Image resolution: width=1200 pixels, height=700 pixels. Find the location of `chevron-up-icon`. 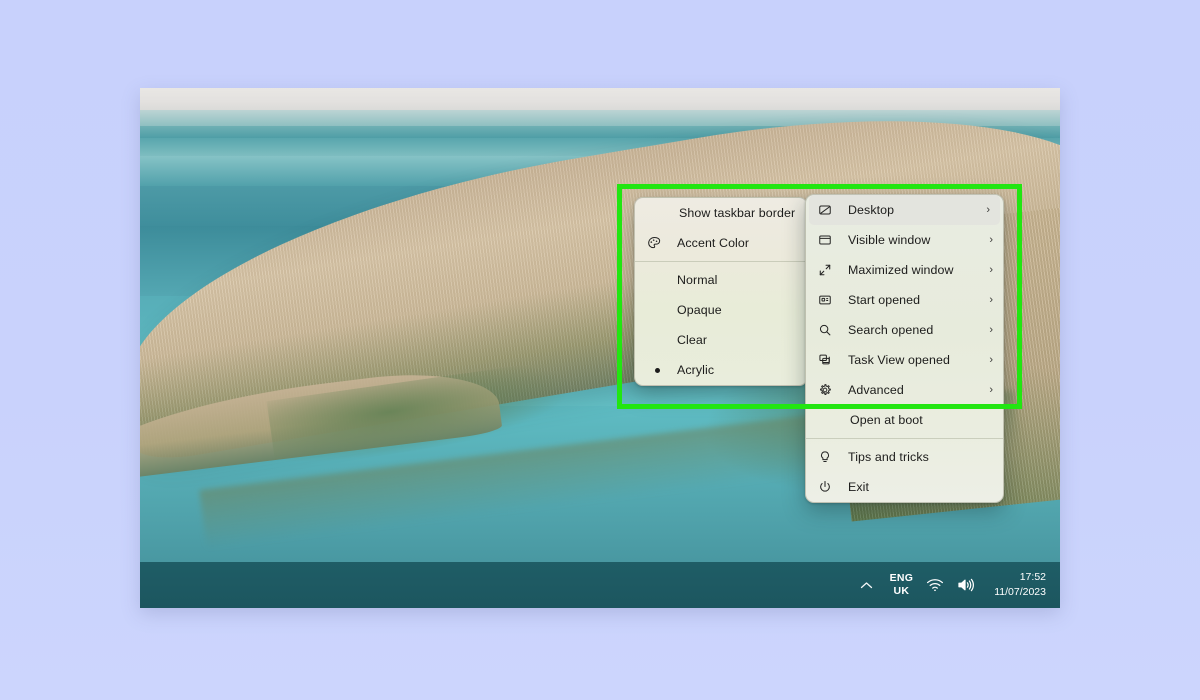

chevron-up-icon is located at coordinates (866, 585).